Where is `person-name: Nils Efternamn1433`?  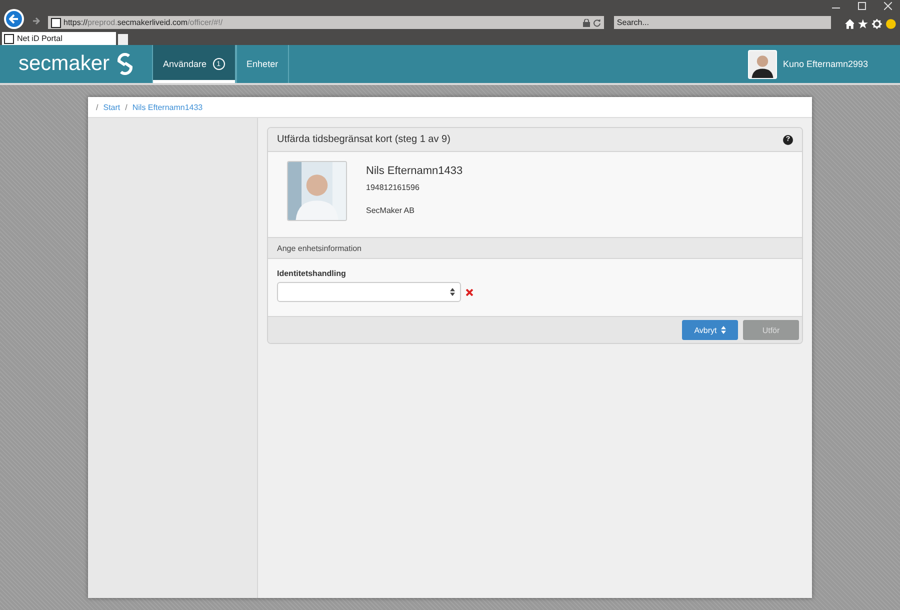 person-name: Nils Efternamn1433 is located at coordinates (414, 171).